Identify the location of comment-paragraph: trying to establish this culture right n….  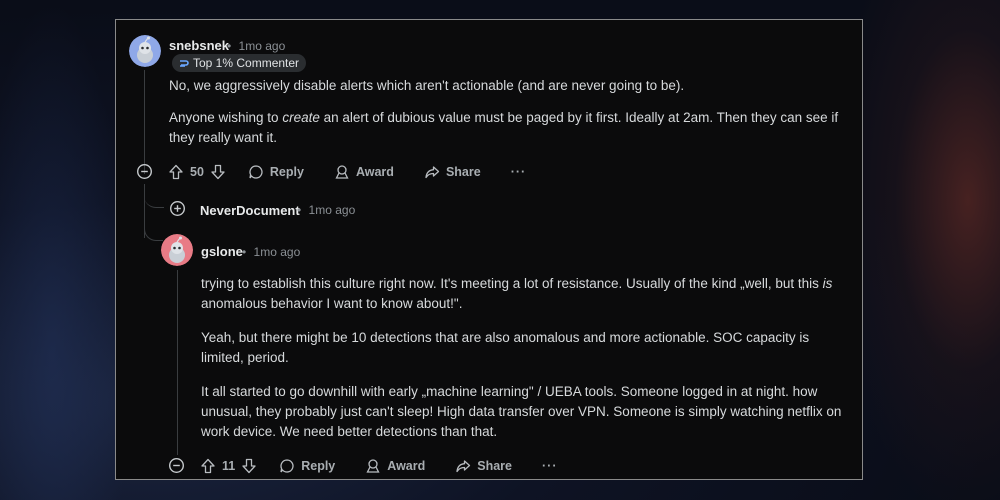
(517, 293).